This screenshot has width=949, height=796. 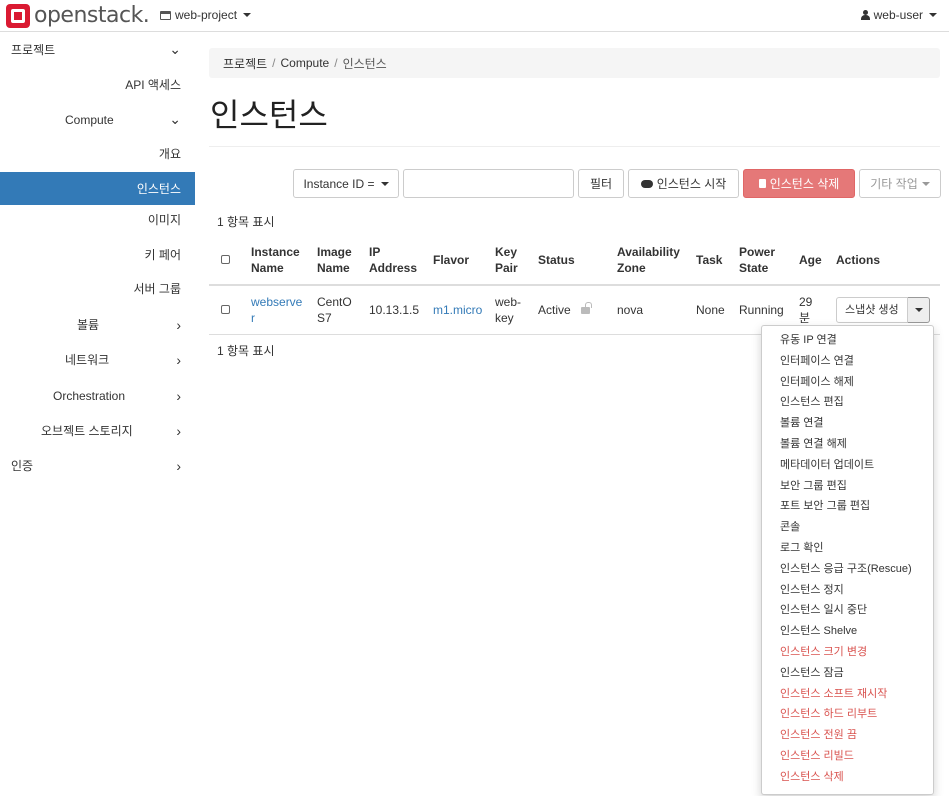 I want to click on sidebar-item-object-storage: 오브젝트 스토리지 ›, so click(x=97, y=430).